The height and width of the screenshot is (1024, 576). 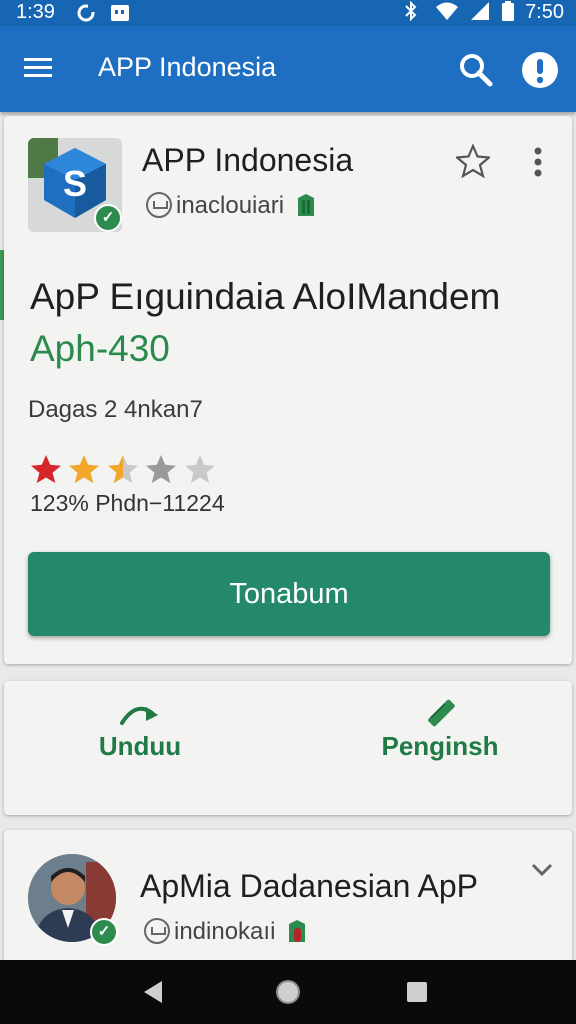 I want to click on menu-icon, so click(x=39, y=68).